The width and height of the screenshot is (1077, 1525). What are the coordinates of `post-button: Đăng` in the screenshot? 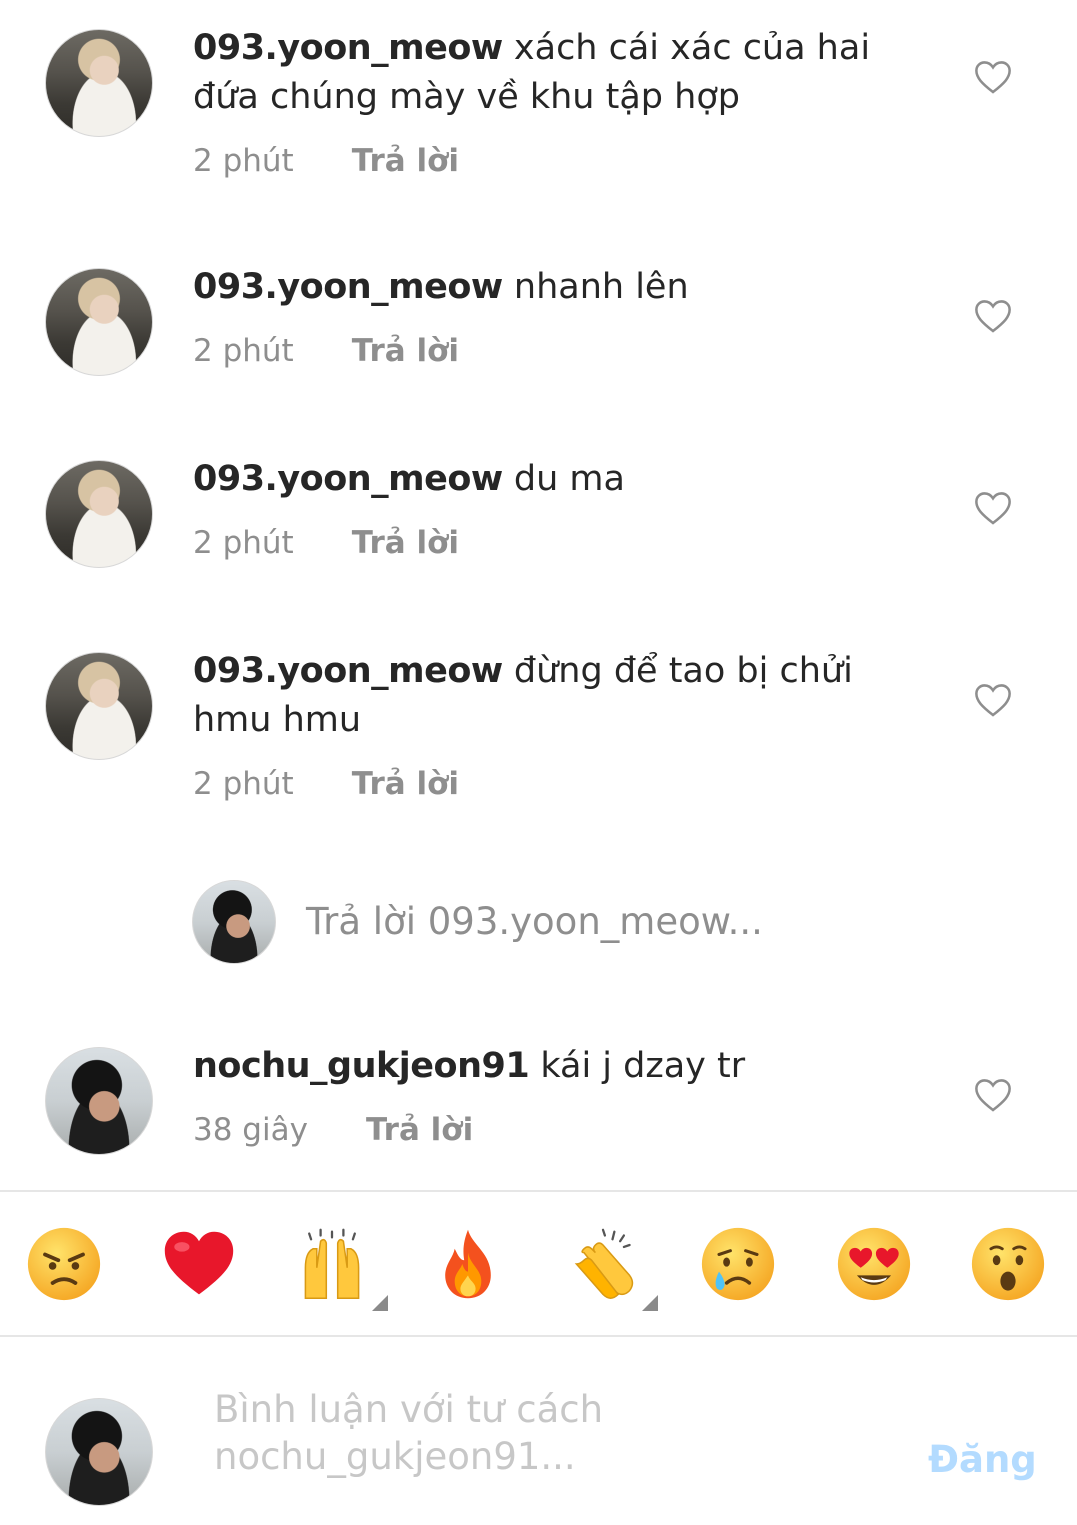 It's located at (982, 1459).